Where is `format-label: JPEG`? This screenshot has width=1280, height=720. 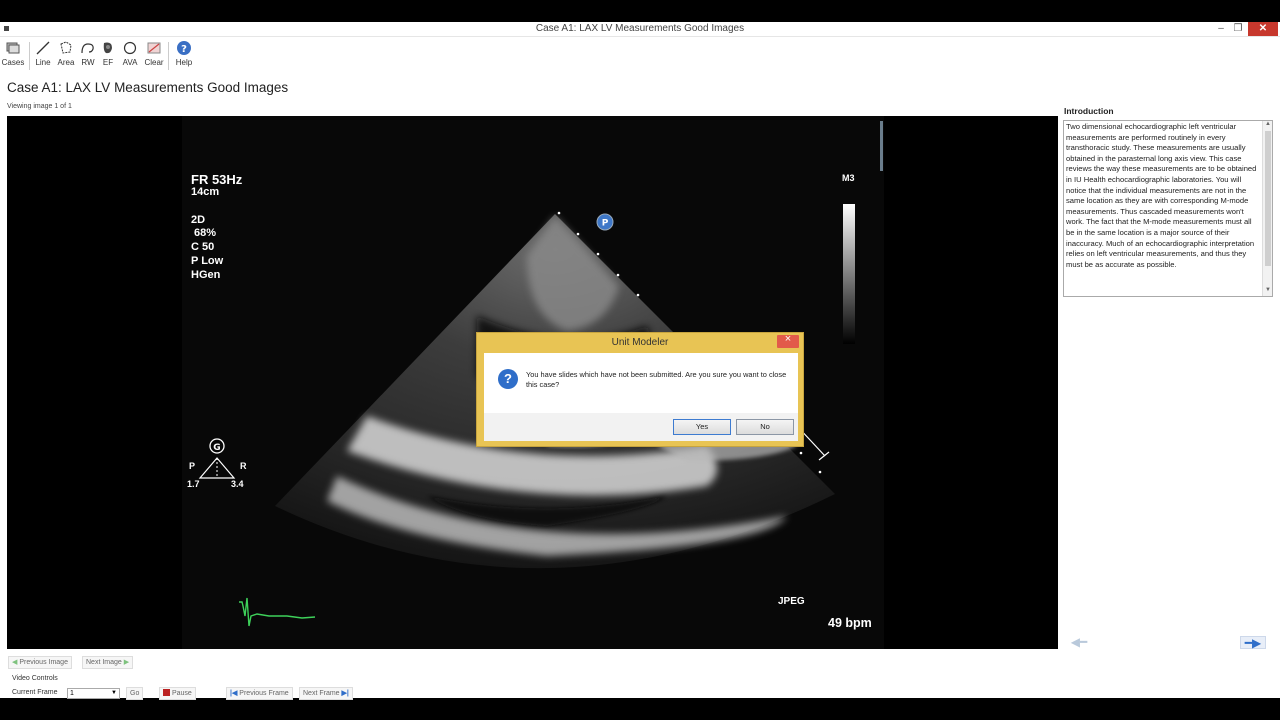 format-label: JPEG is located at coordinates (791, 601).